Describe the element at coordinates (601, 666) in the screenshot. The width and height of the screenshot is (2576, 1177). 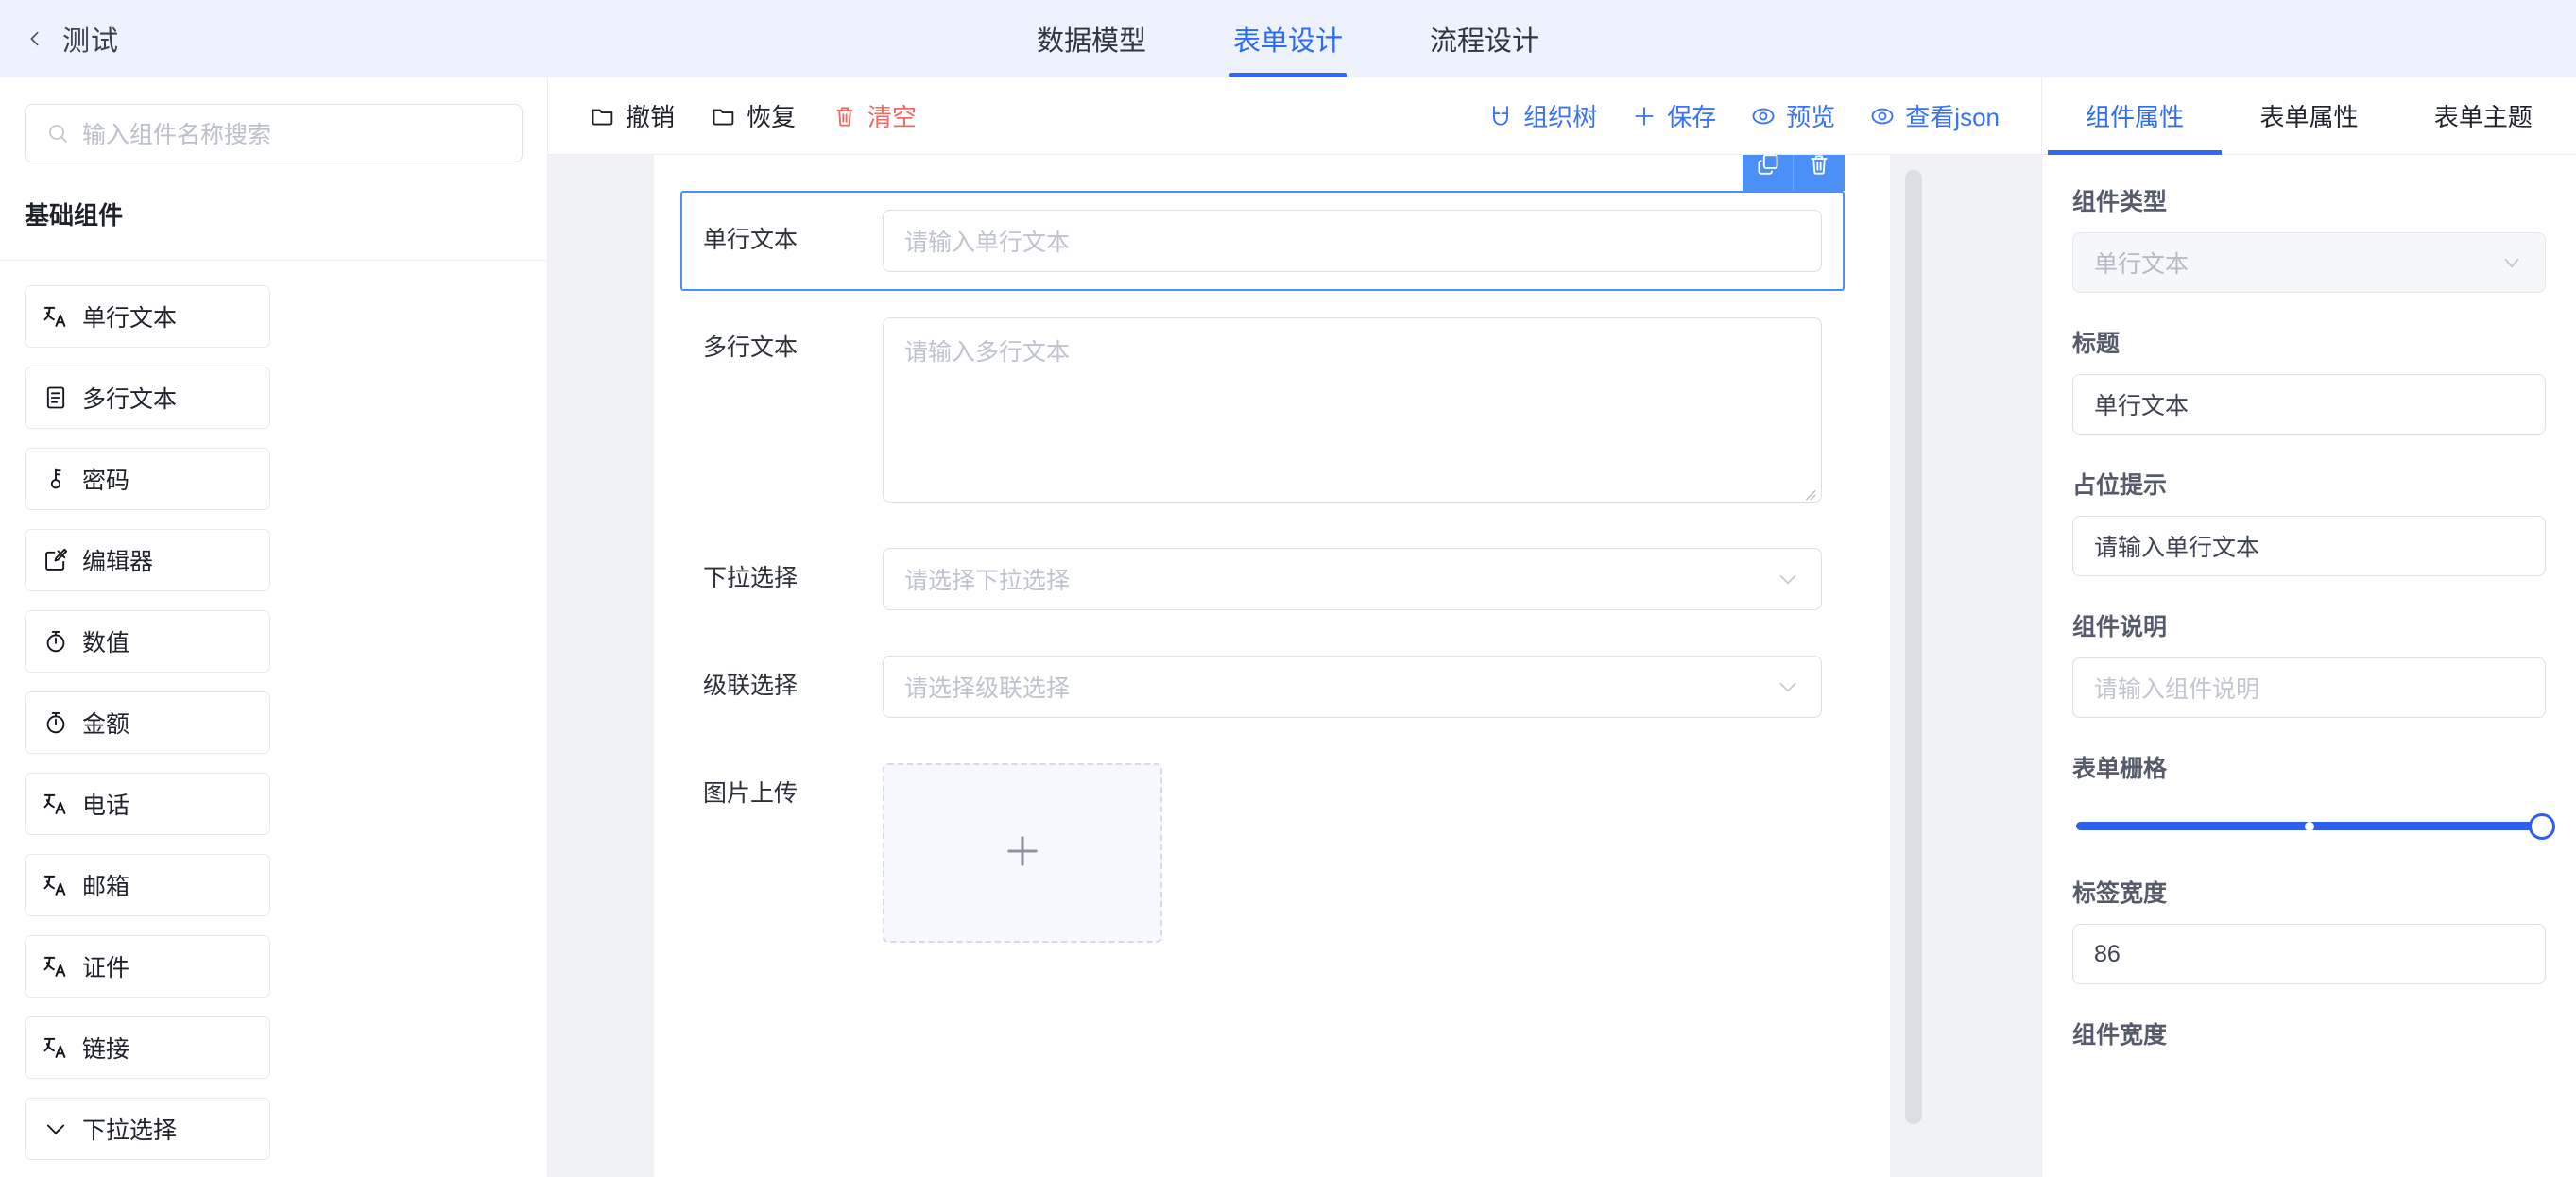
I see `canvas-left-gutter` at that location.